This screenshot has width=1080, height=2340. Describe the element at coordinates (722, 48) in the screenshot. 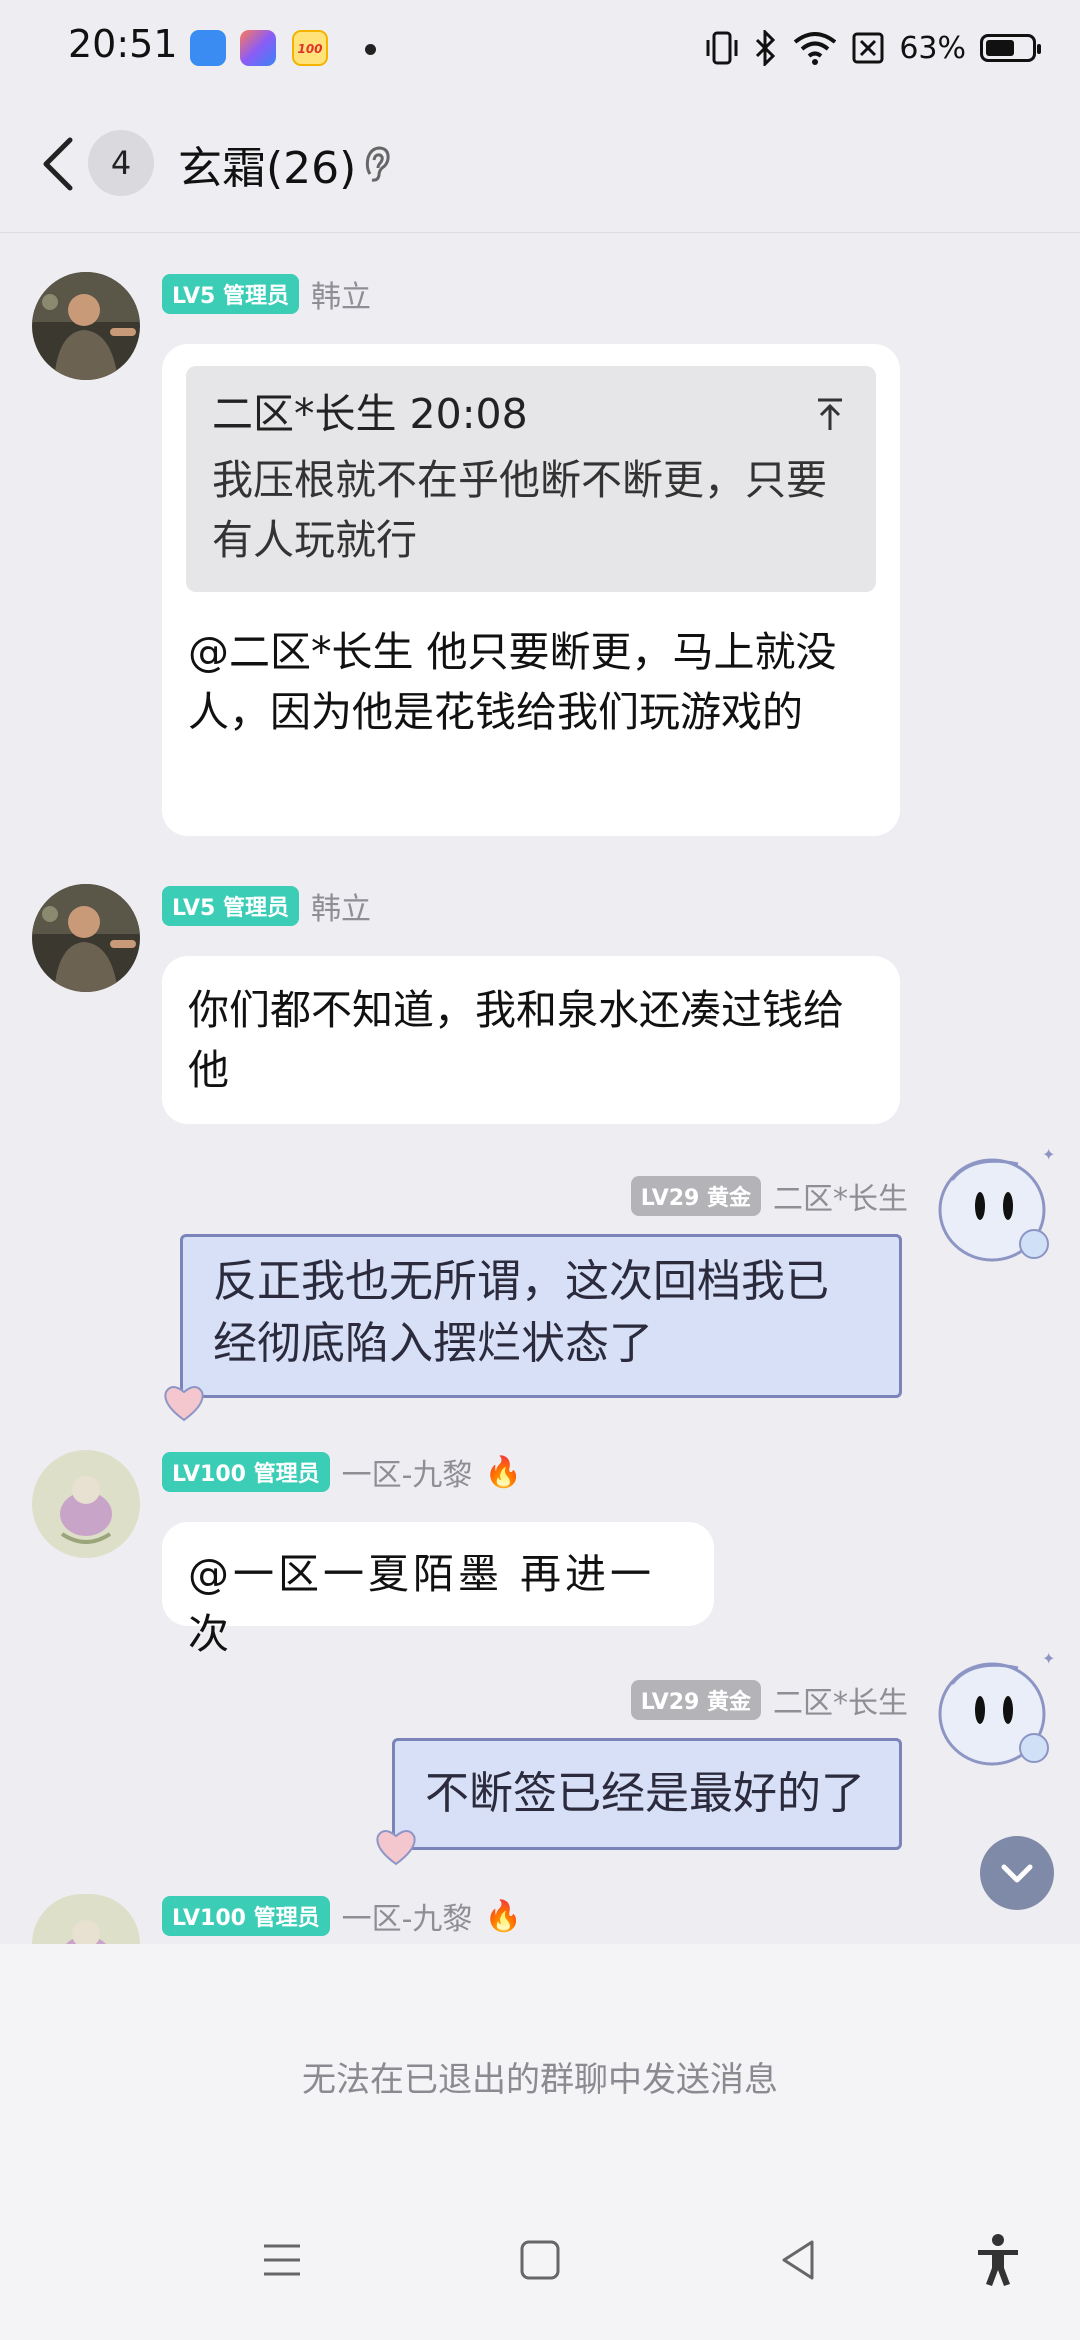

I see `vibrate-icon` at that location.